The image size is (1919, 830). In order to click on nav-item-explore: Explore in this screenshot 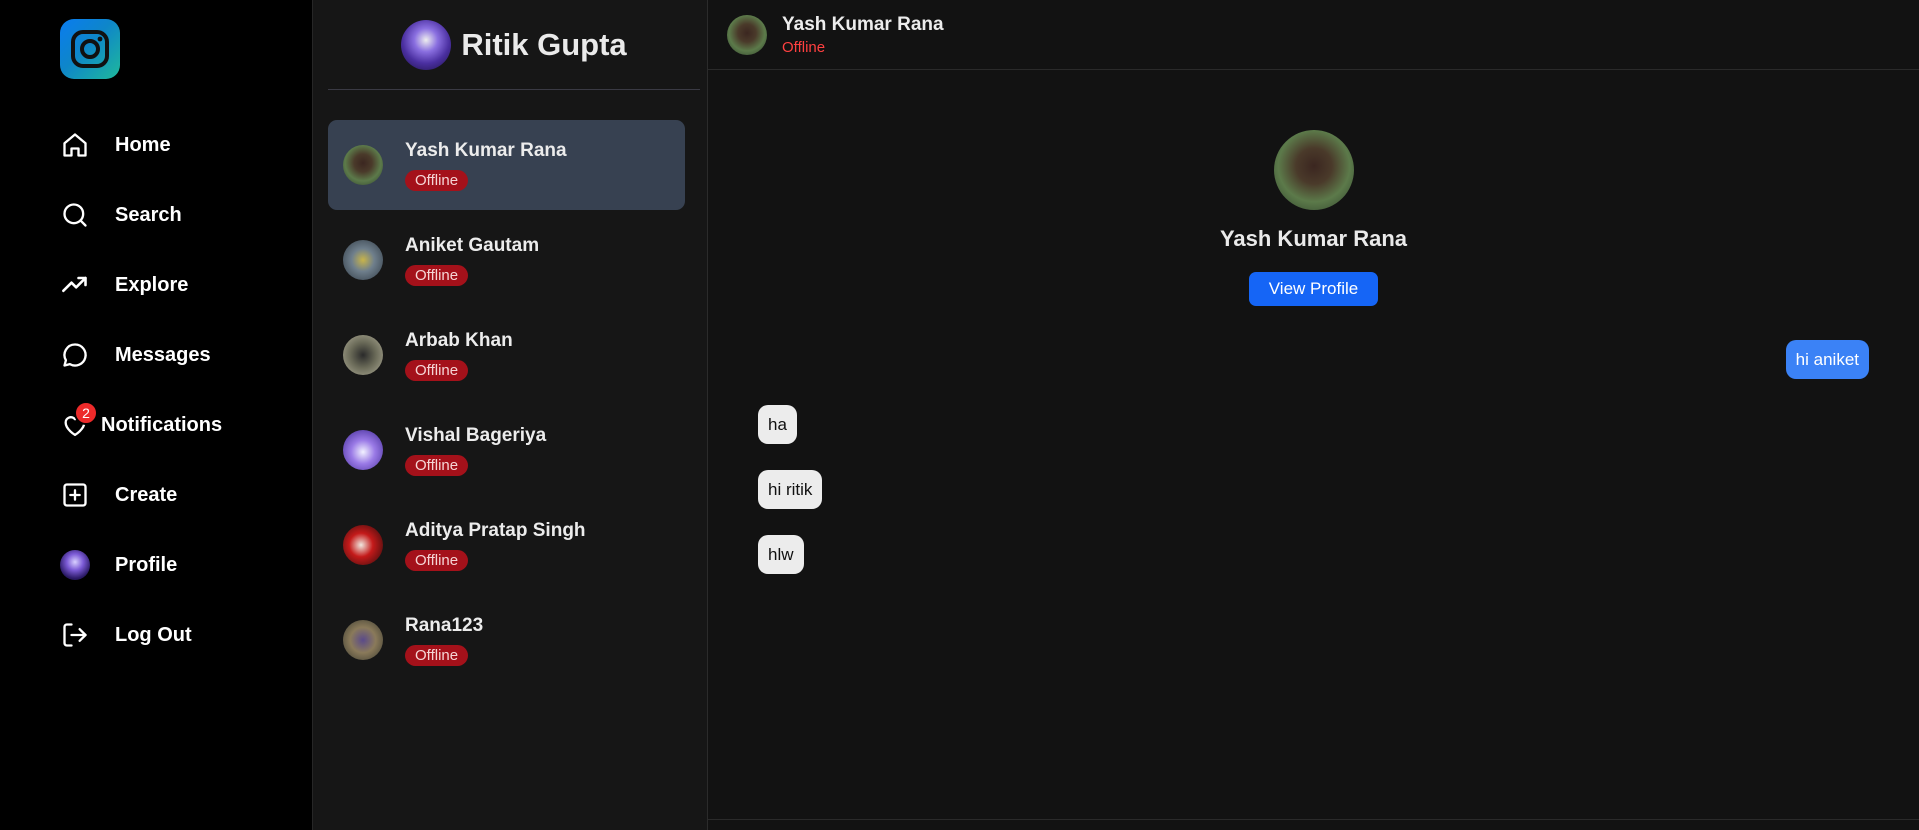, I will do `click(180, 285)`.